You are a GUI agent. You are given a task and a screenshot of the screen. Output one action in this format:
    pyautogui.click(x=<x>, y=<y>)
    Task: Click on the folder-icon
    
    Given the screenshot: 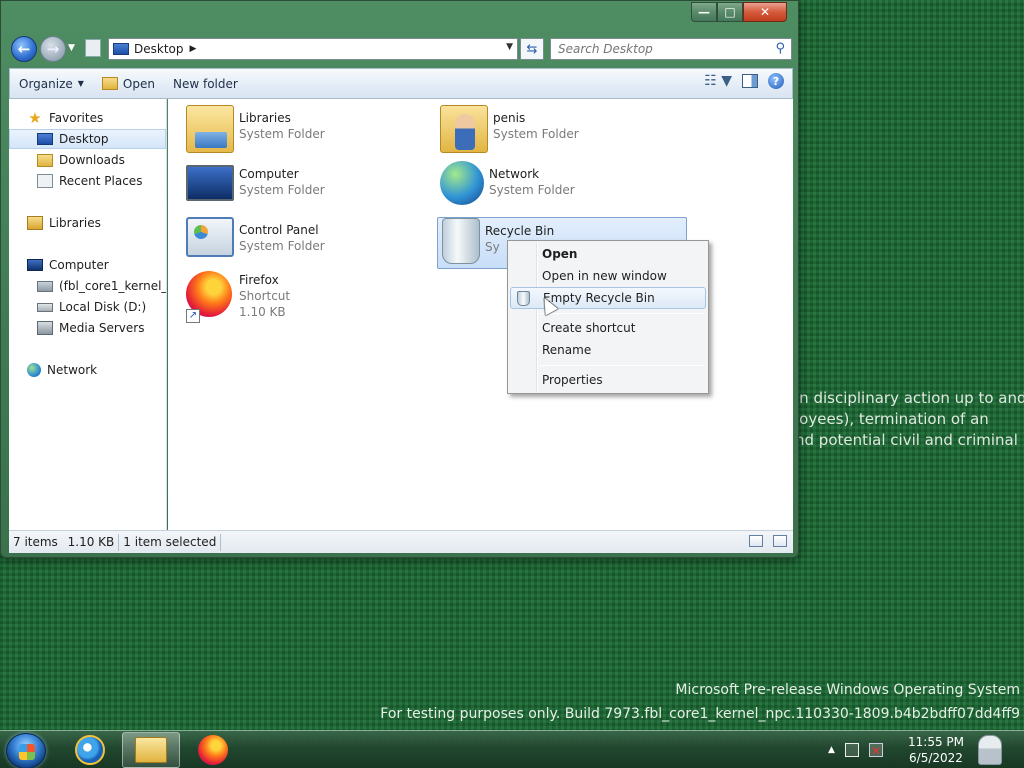 What is the action you would take?
    pyautogui.click(x=109, y=83)
    